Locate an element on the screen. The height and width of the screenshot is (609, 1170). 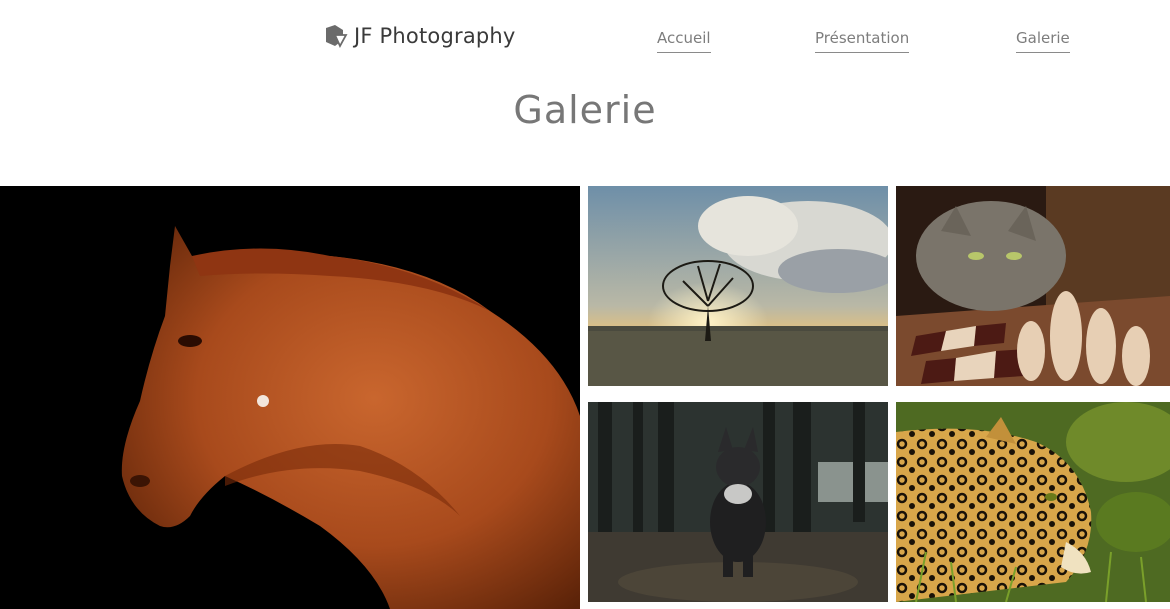
jaguar-image is located at coordinates (1033, 502).